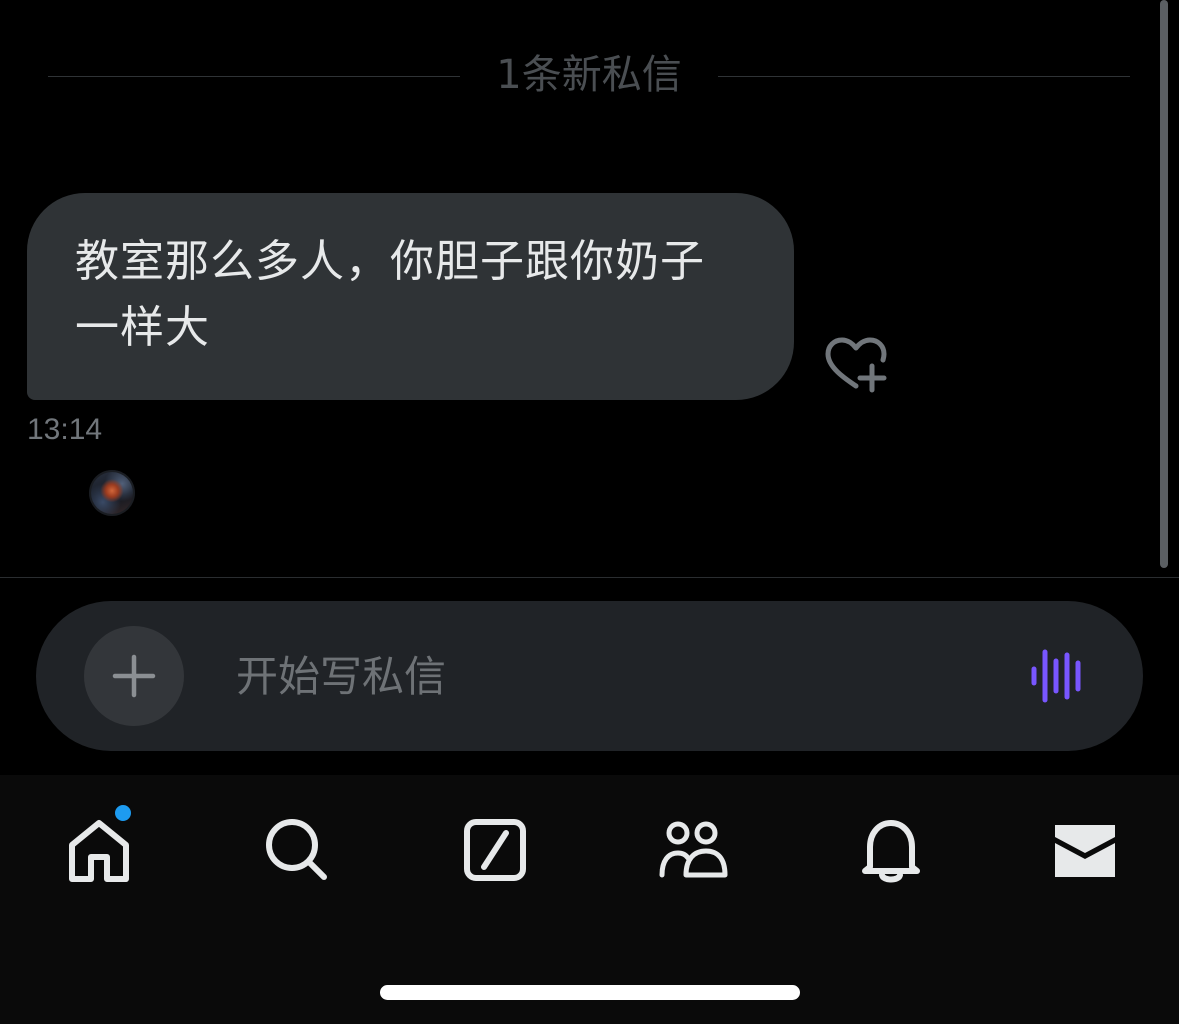  Describe the element at coordinates (65, 429) in the screenshot. I see `message-timestamp: 13:14` at that location.